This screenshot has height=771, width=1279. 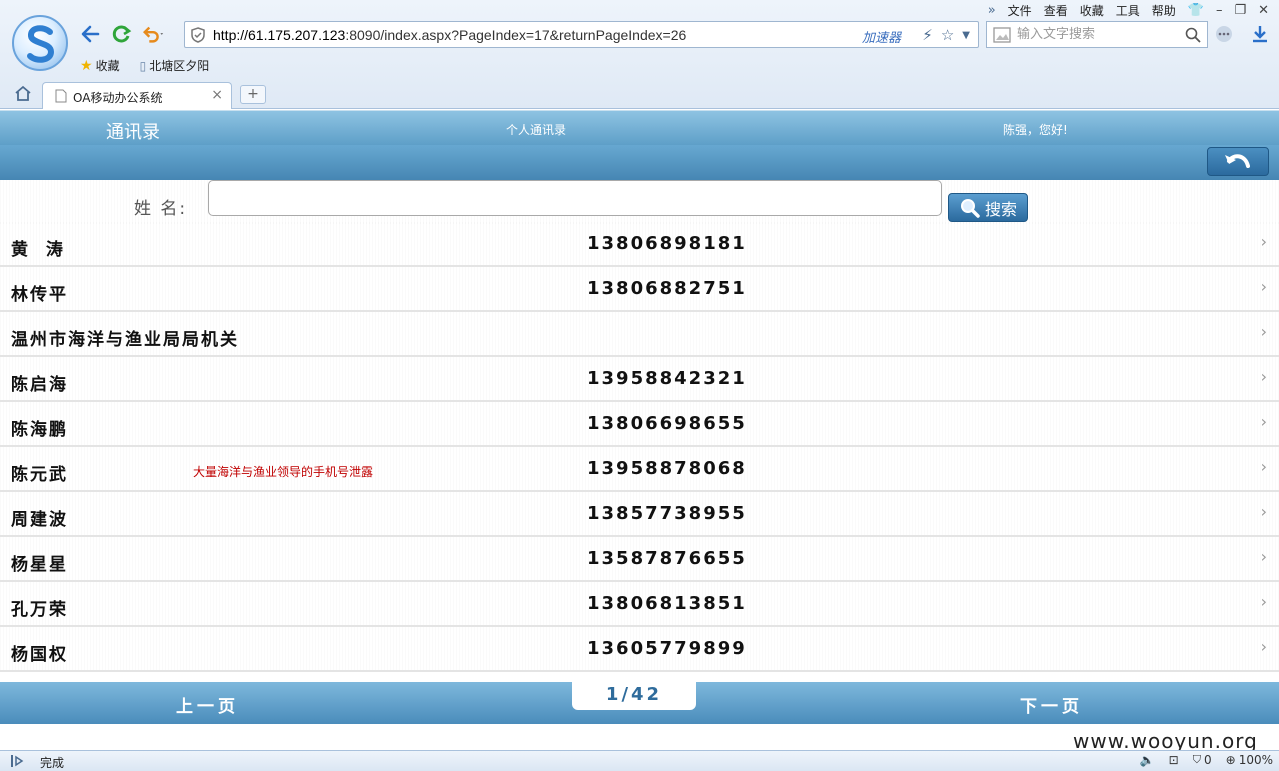 I want to click on star-filled-icon: ★, so click(x=86, y=65).